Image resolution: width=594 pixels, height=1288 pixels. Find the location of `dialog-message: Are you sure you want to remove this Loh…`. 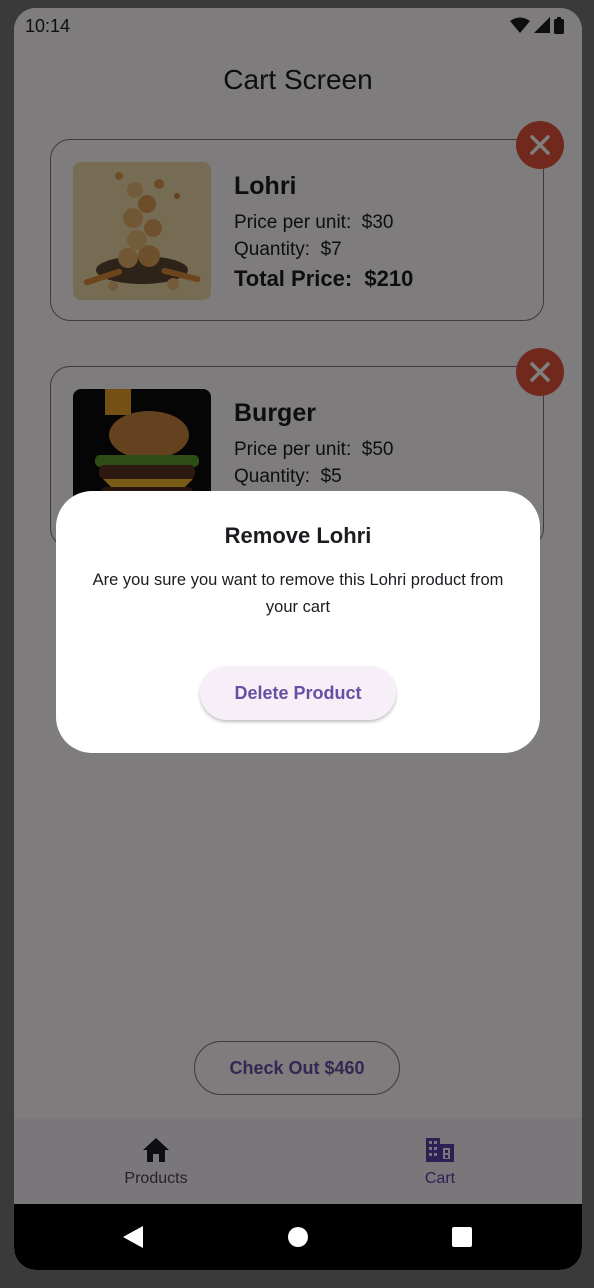

dialog-message: Are you sure you want to remove this Loh… is located at coordinates (298, 593).